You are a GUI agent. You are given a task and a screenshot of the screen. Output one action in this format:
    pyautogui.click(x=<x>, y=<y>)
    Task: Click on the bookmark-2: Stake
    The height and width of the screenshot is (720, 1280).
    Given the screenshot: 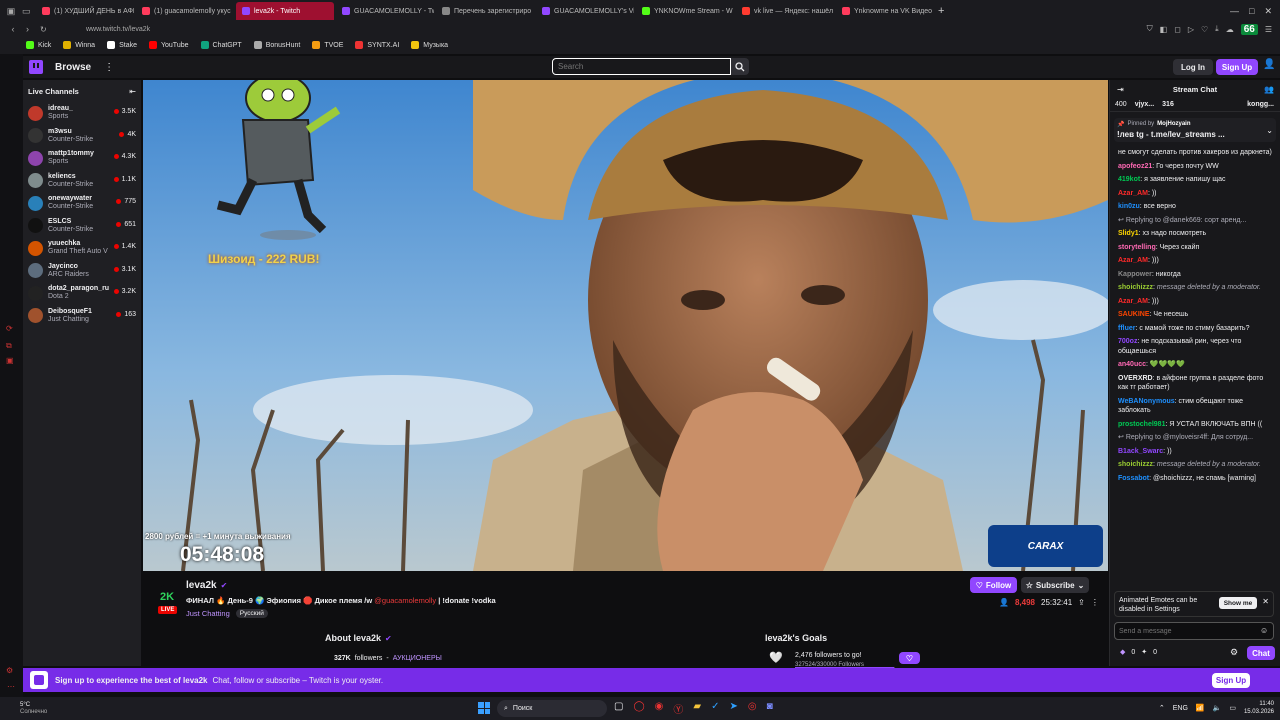 What is the action you would take?
    pyautogui.click(x=122, y=45)
    